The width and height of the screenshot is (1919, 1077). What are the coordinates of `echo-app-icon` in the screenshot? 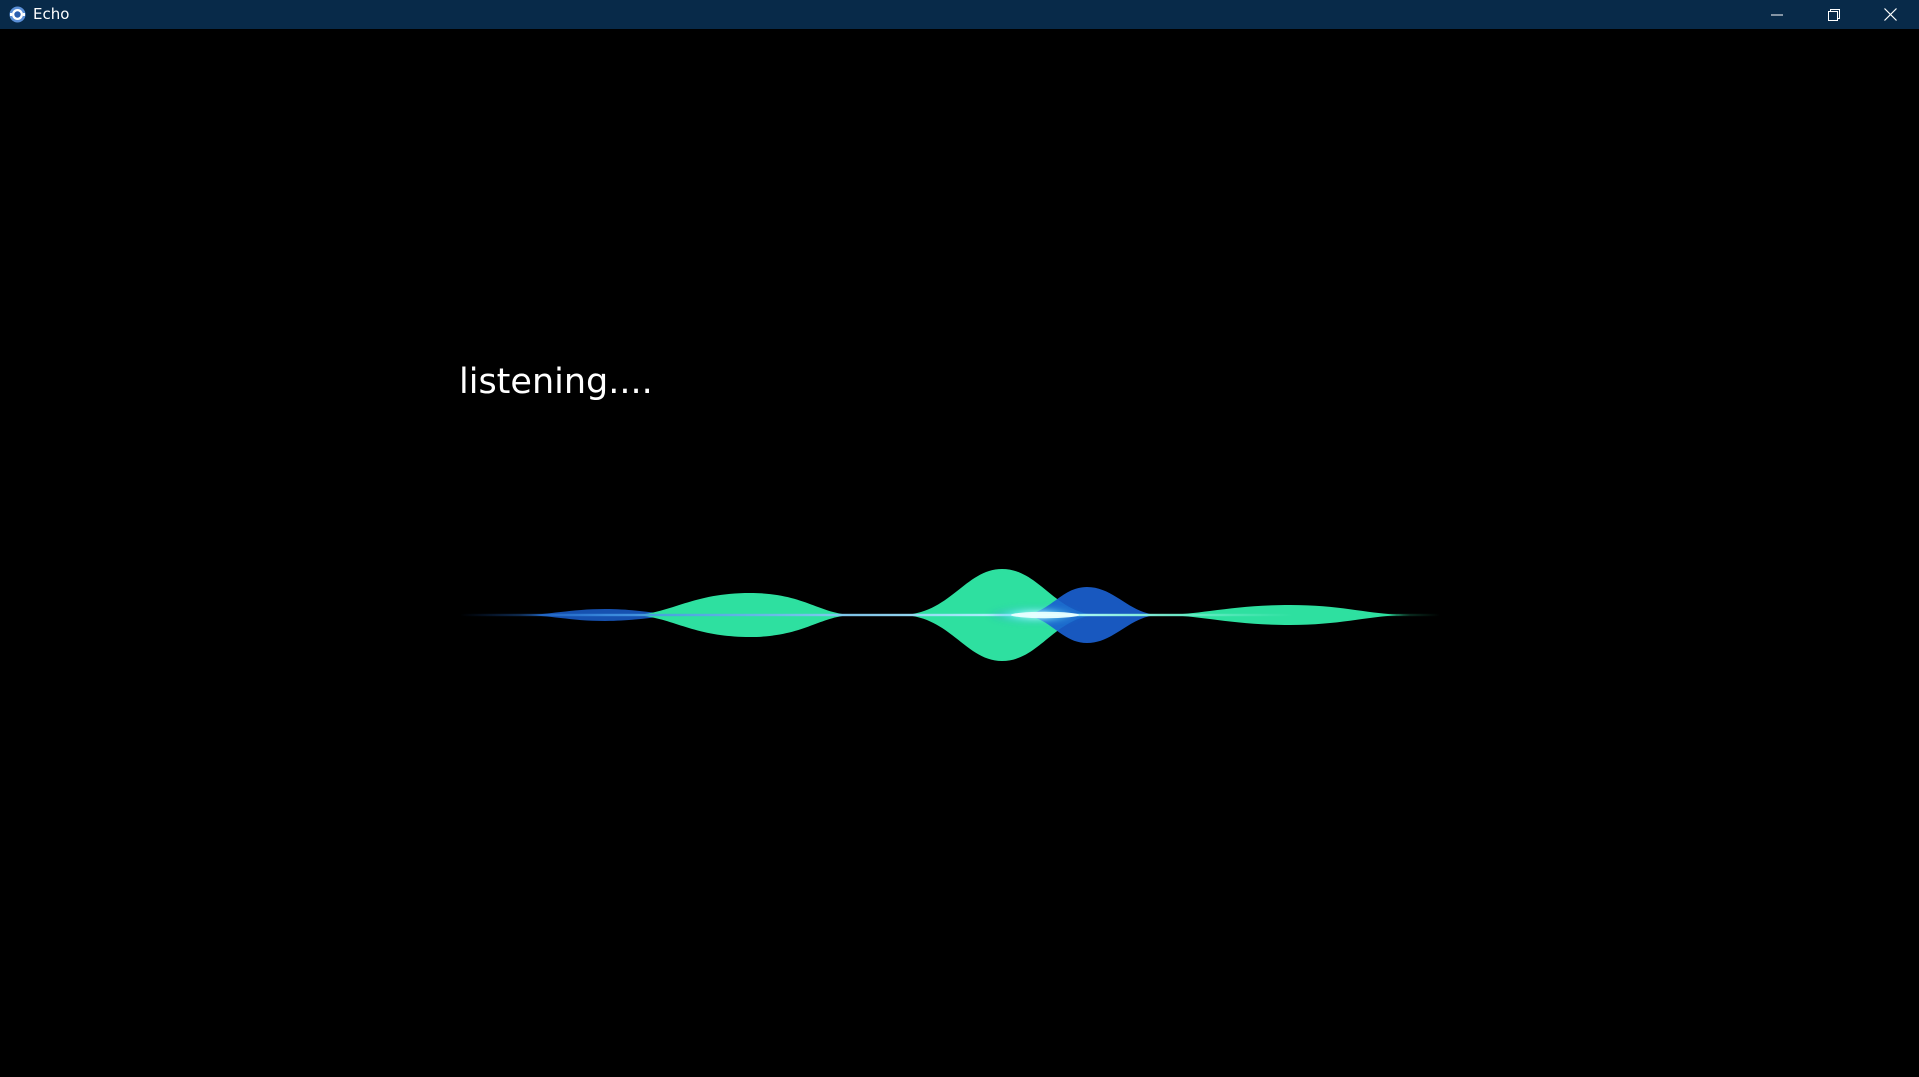 It's located at (17, 14).